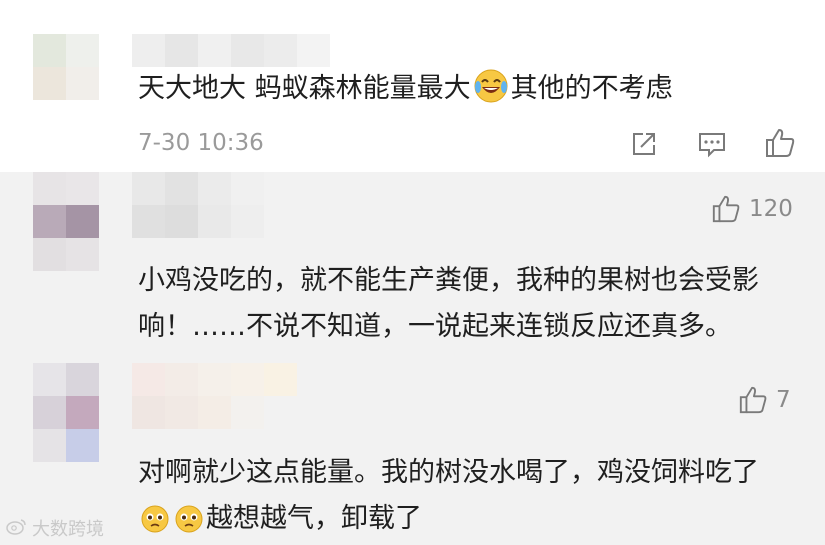  I want to click on share-icon, so click(644, 146).